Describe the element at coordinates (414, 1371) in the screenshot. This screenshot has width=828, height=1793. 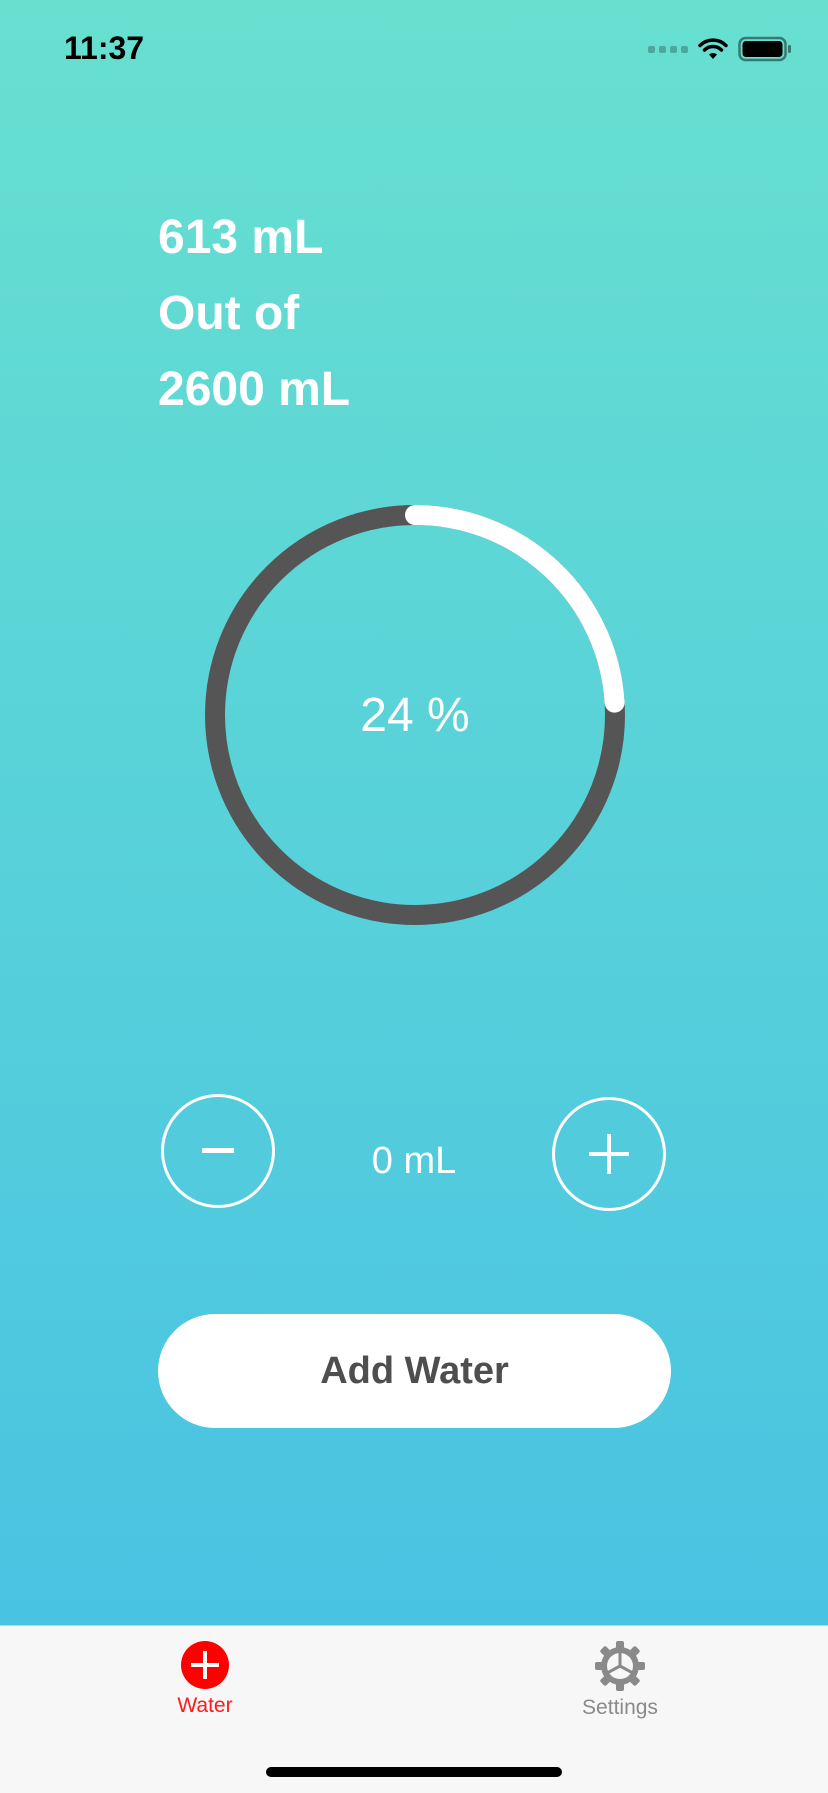
I see `add-water-button: Add Water` at that location.